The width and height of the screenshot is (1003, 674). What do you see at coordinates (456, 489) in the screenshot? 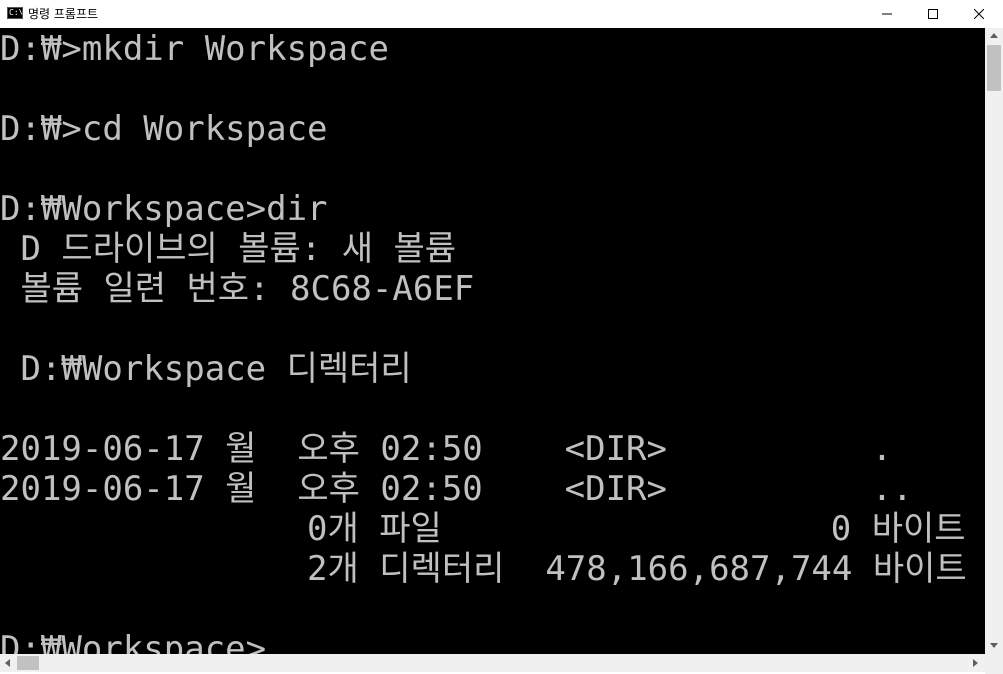
I see `console-line: 2019-06-17 월 오후 02:50 <DIR> ..` at bounding box center [456, 489].